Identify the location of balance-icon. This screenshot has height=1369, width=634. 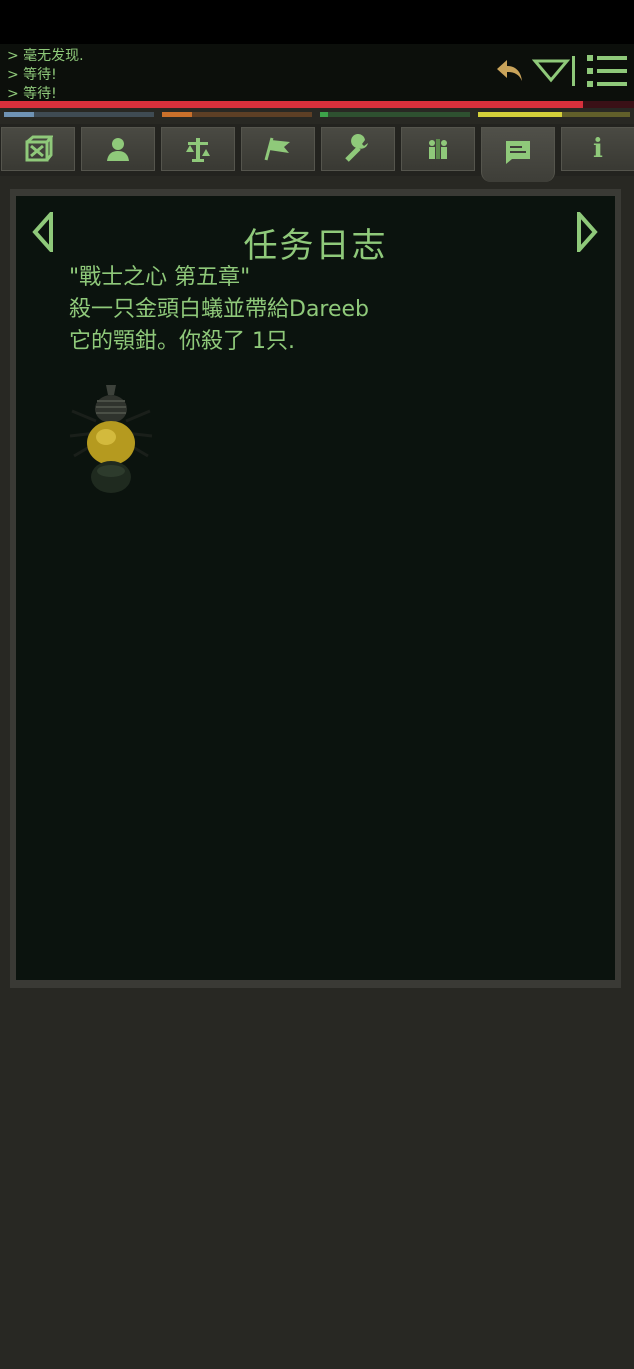
(198, 150).